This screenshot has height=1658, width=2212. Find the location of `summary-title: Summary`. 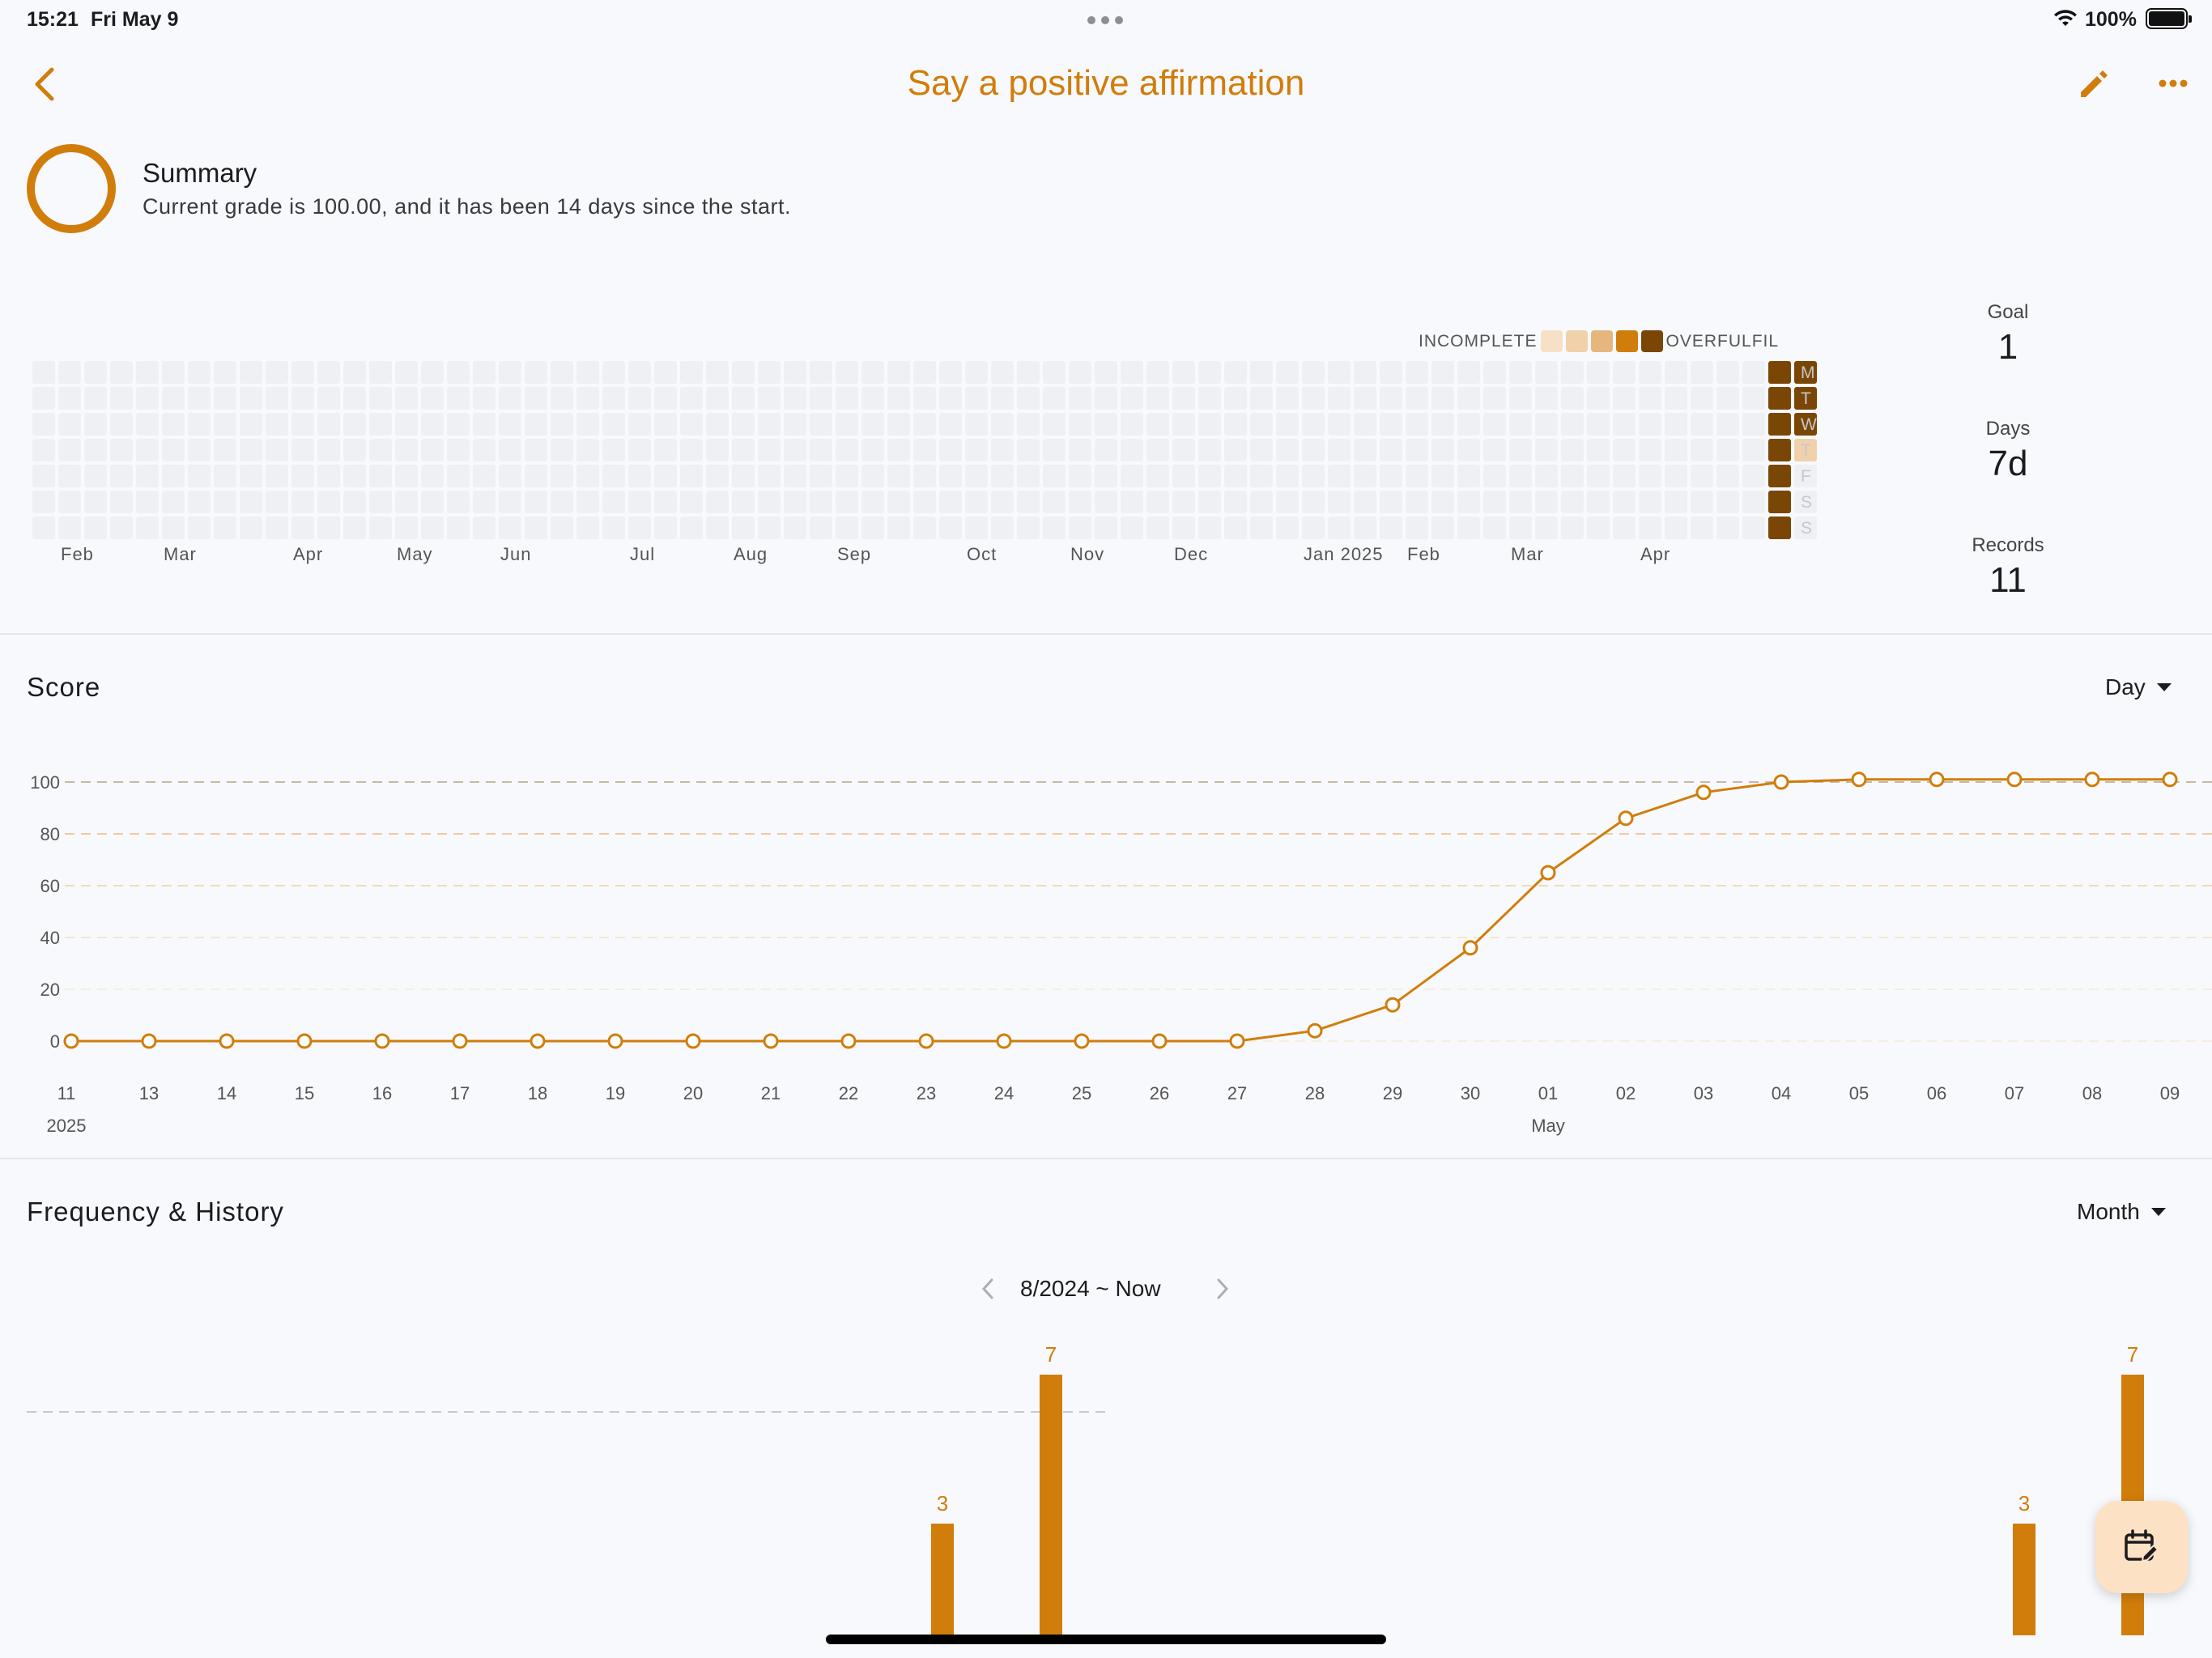

summary-title: Summary is located at coordinates (200, 173).